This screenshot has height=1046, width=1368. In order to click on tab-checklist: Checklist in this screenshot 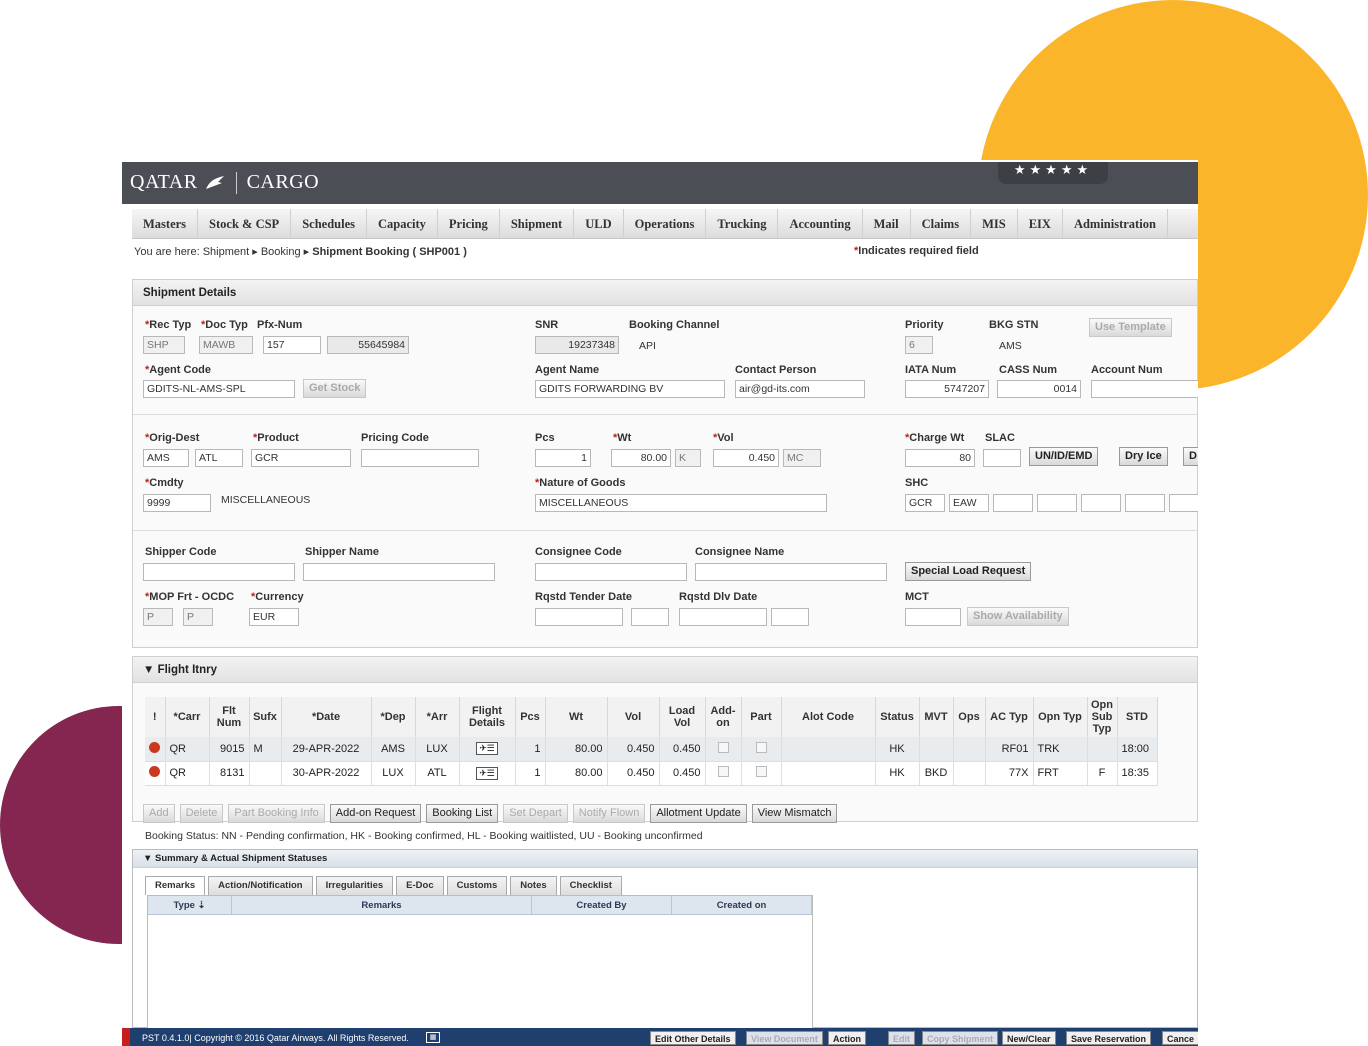, I will do `click(590, 885)`.